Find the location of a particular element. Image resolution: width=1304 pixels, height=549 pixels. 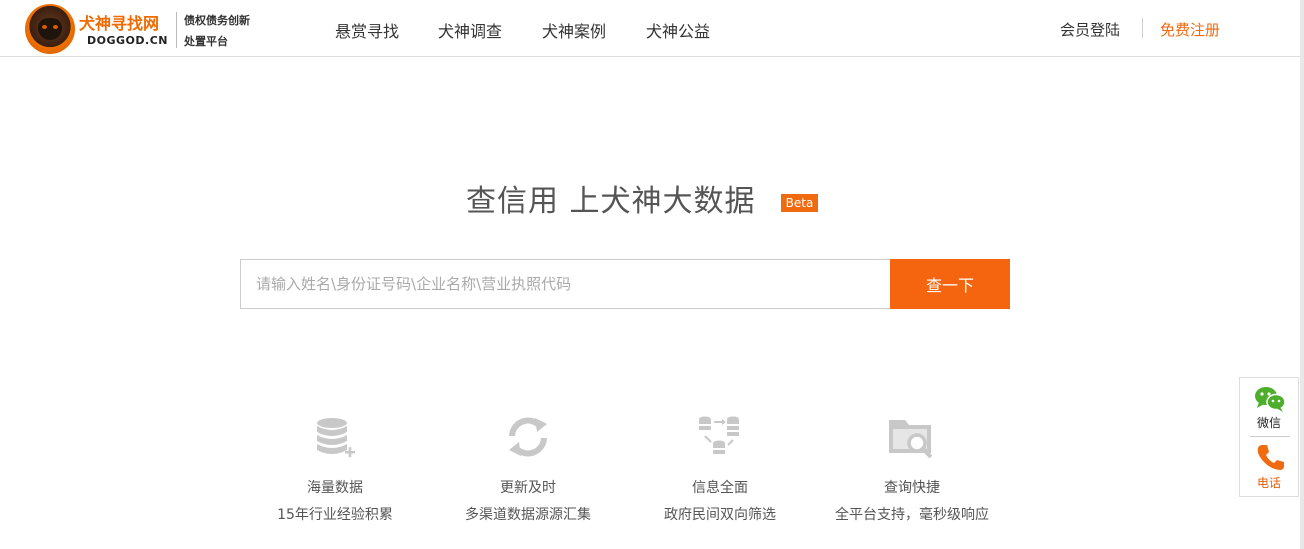

feature-fast-query: 查询快捷 全平台支持，毫秒级响应 is located at coordinates (912, 467).